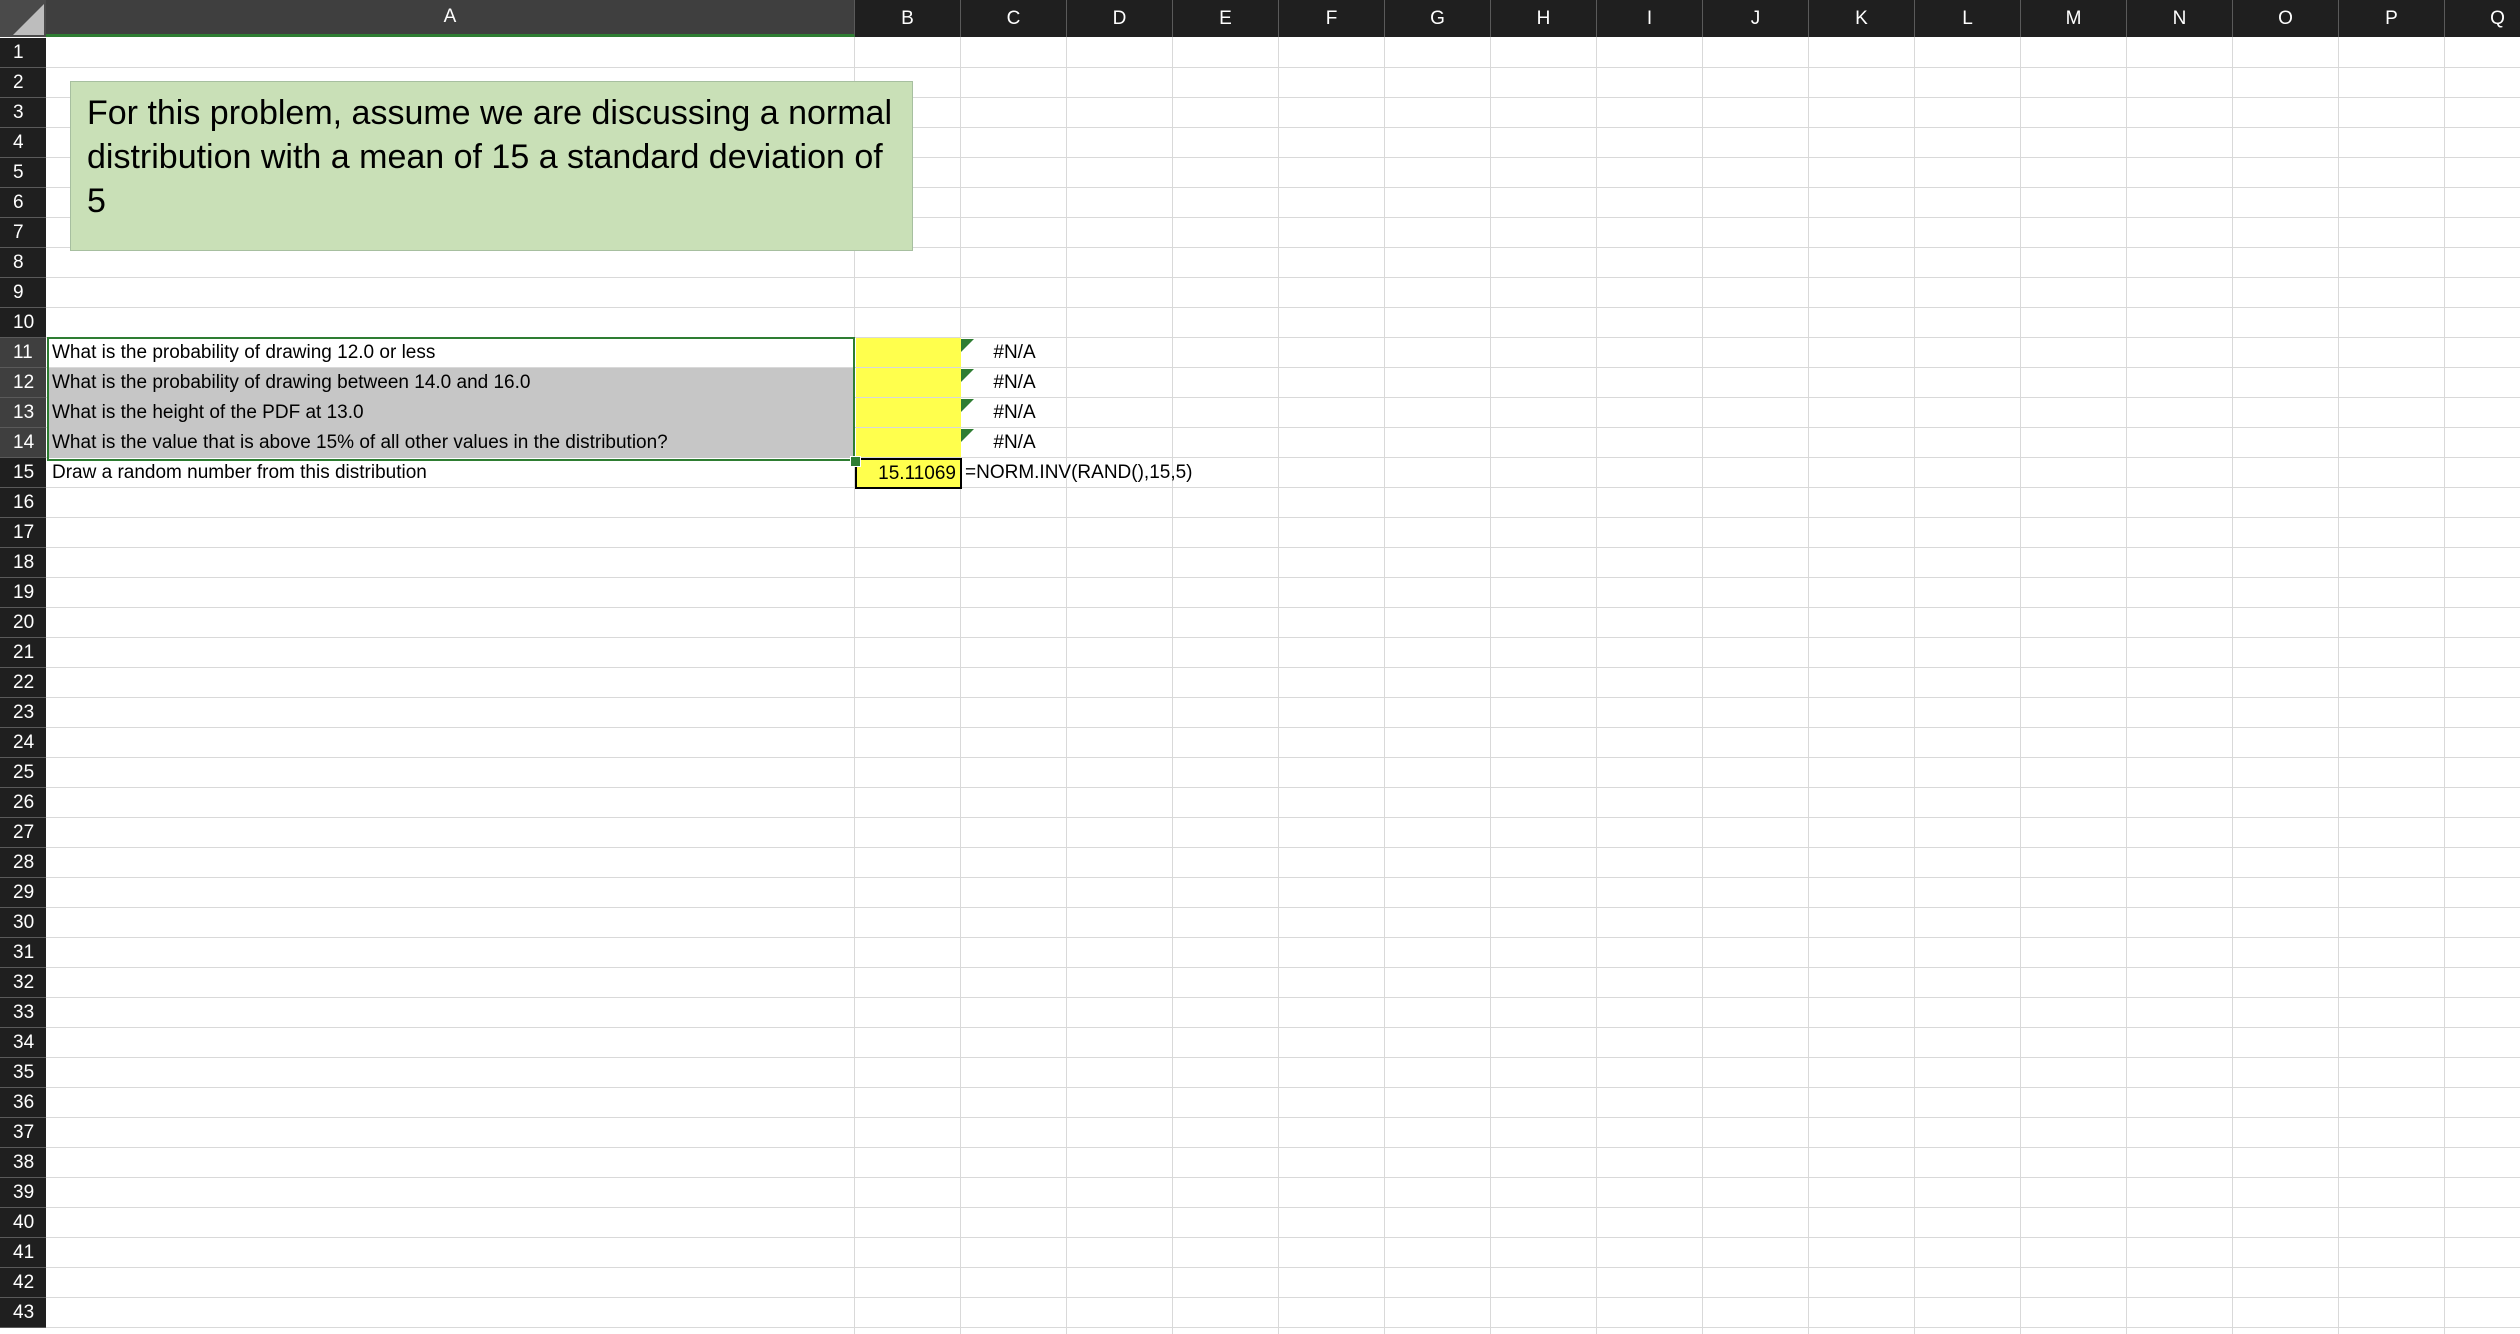  I want to click on column-header-C: C, so click(1014, 18).